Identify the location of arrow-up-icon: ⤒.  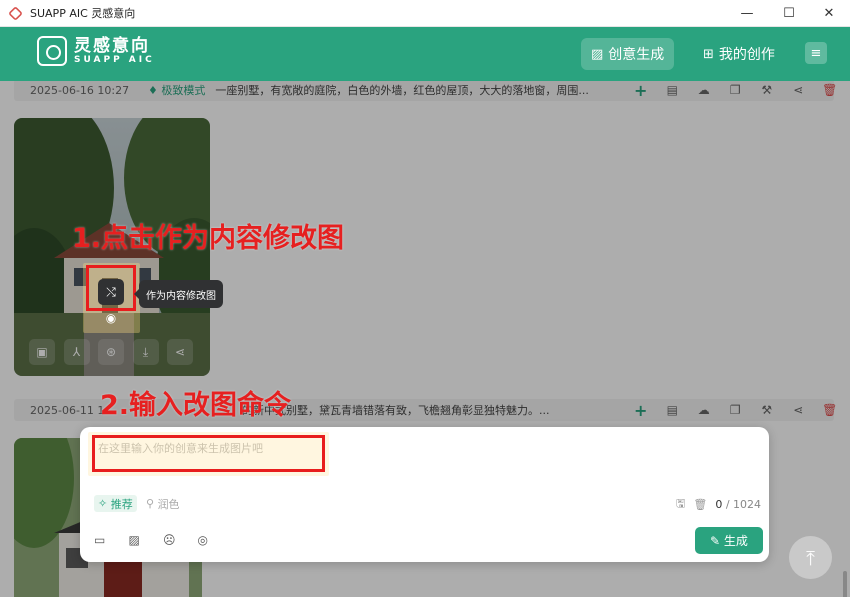
(810, 557).